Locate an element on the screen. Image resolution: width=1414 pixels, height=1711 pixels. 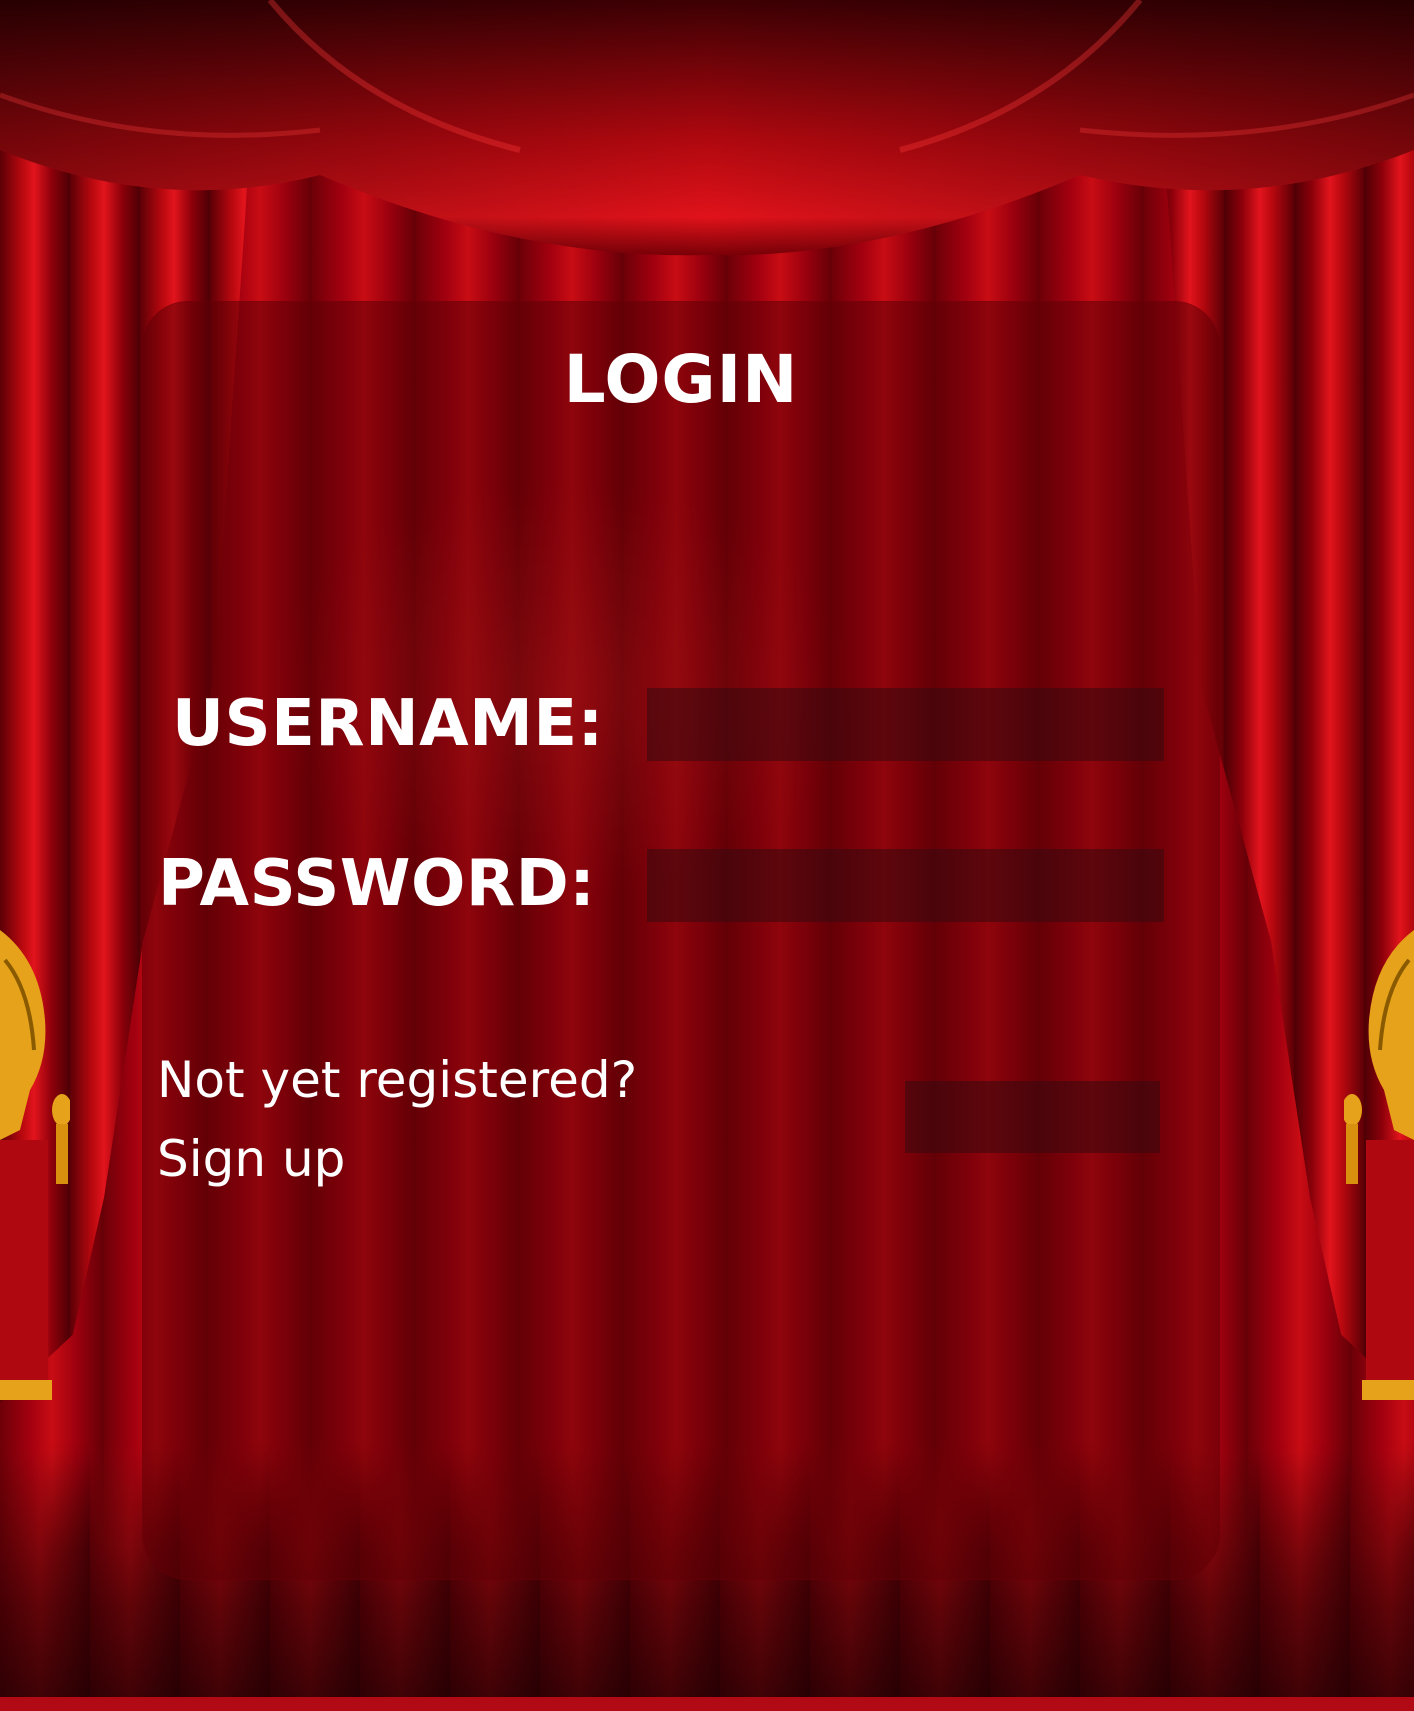
left-gold-tassel is located at coordinates (35, 1165).